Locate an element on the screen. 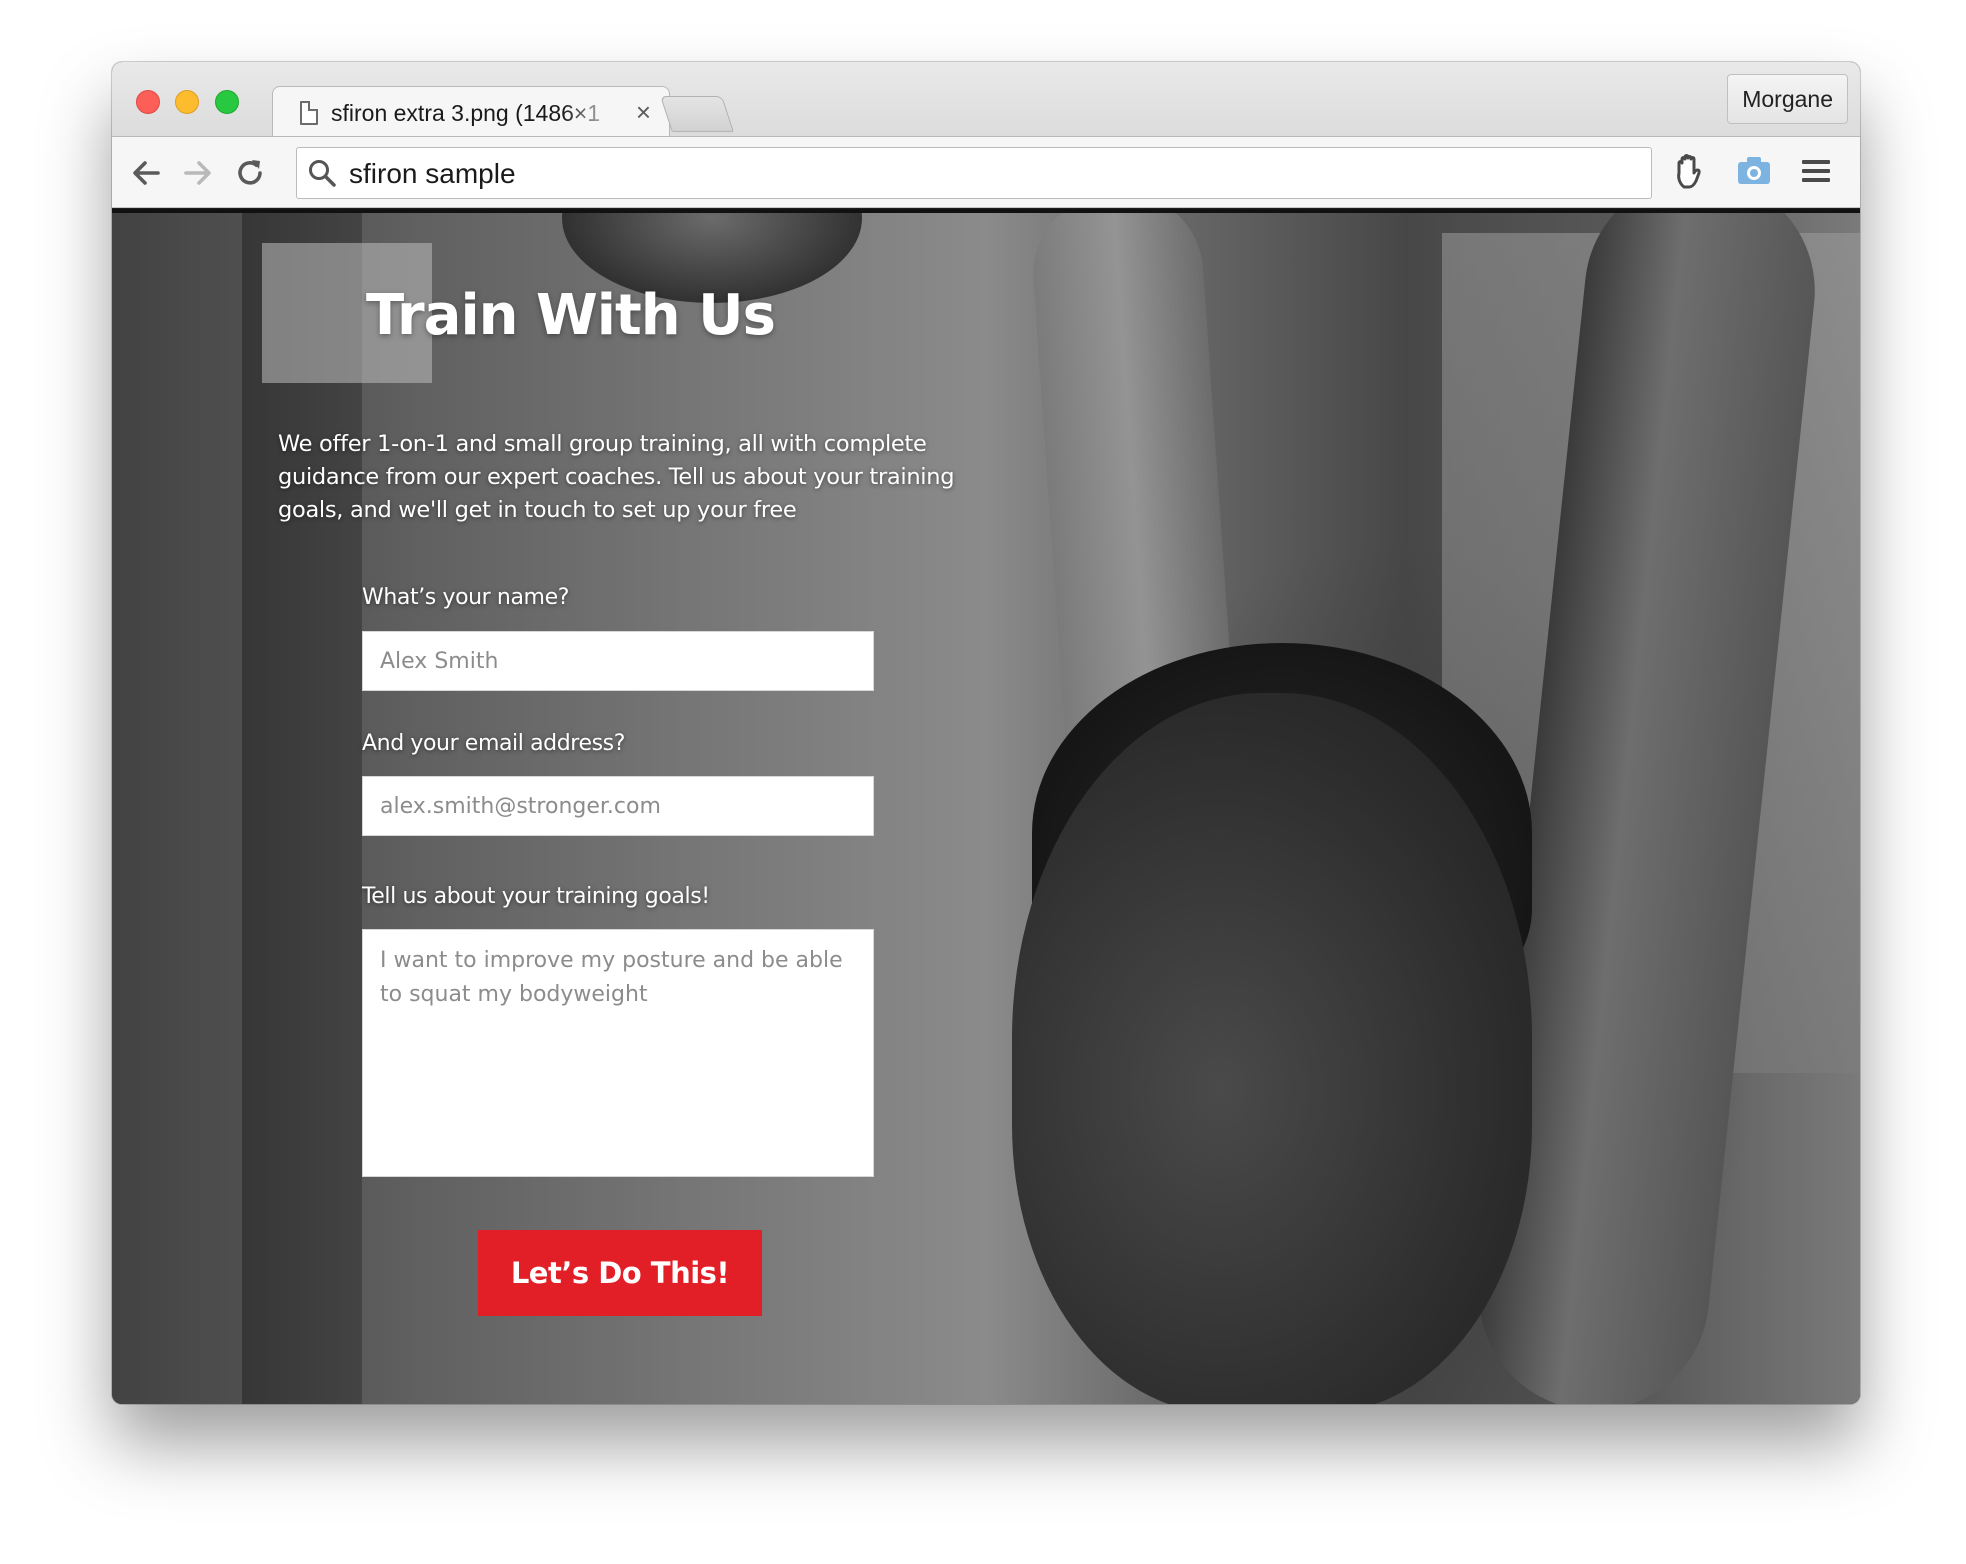 The image size is (1966, 1564). window-maximize-button is located at coordinates (227, 102).